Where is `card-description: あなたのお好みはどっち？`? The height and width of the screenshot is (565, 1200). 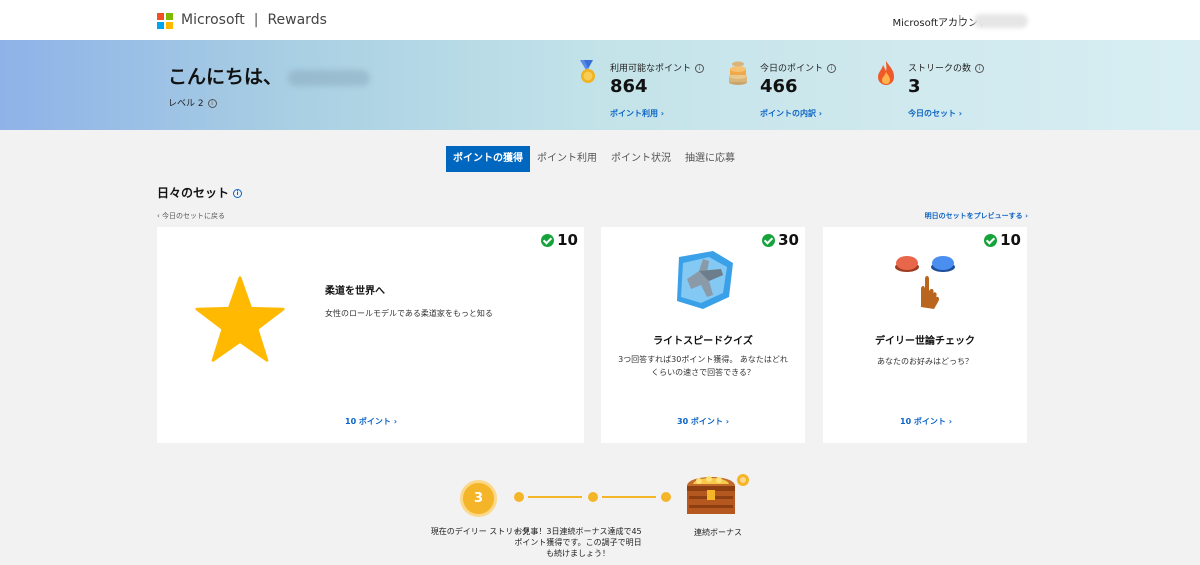 card-description: あなたのお好みはどっち？ is located at coordinates (925, 361).